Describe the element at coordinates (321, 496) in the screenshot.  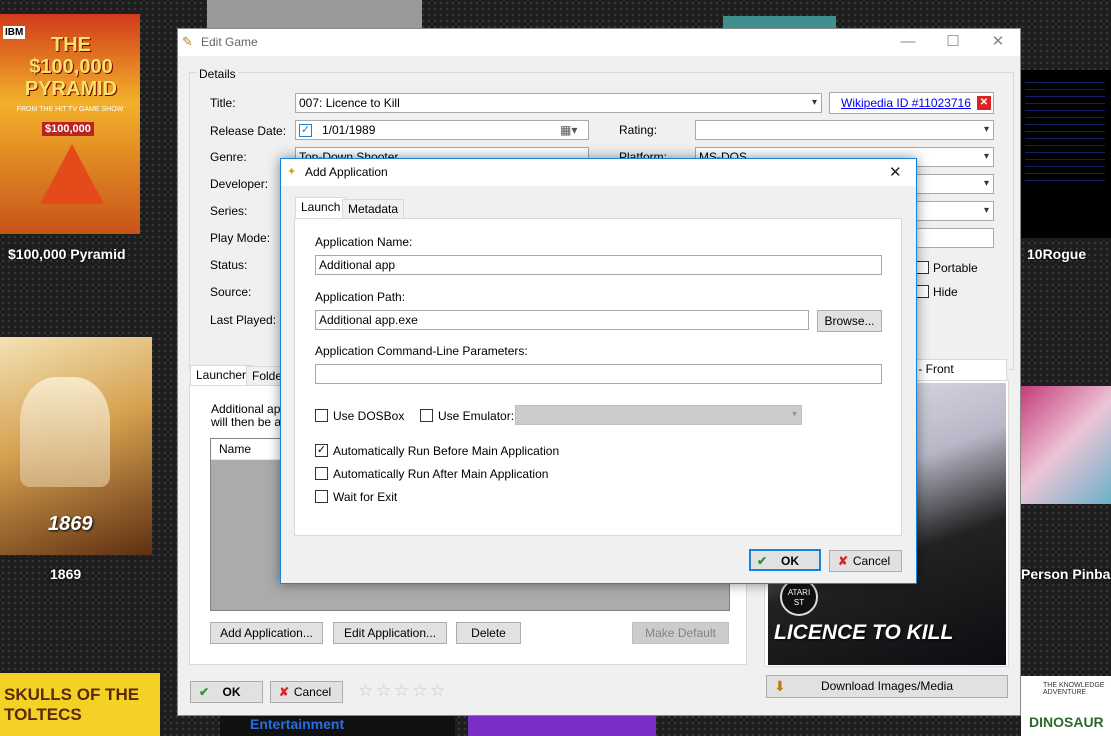
I see `wait-for-exit-checkbox` at that location.